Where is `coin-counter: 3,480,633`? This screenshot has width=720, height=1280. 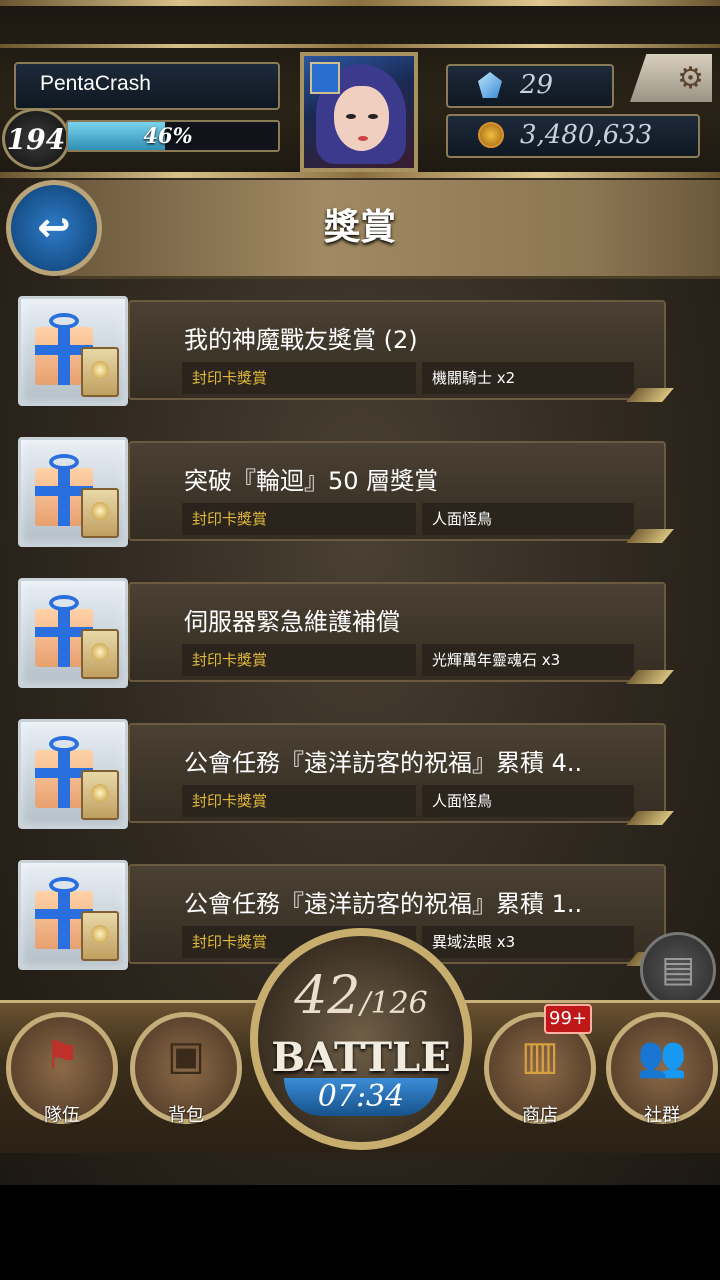
coin-counter: 3,480,633 is located at coordinates (573, 136).